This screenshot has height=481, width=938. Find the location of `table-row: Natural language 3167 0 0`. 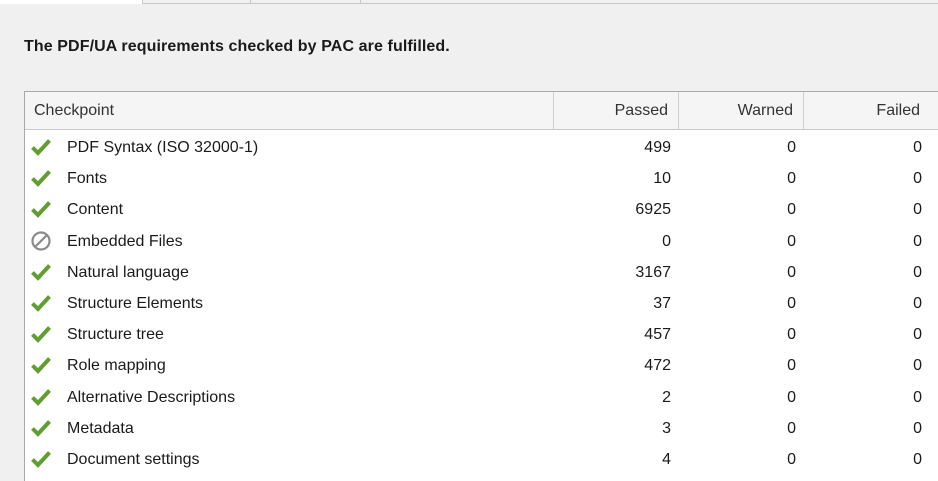

table-row: Natural language 3167 0 0 is located at coordinates (481, 272).